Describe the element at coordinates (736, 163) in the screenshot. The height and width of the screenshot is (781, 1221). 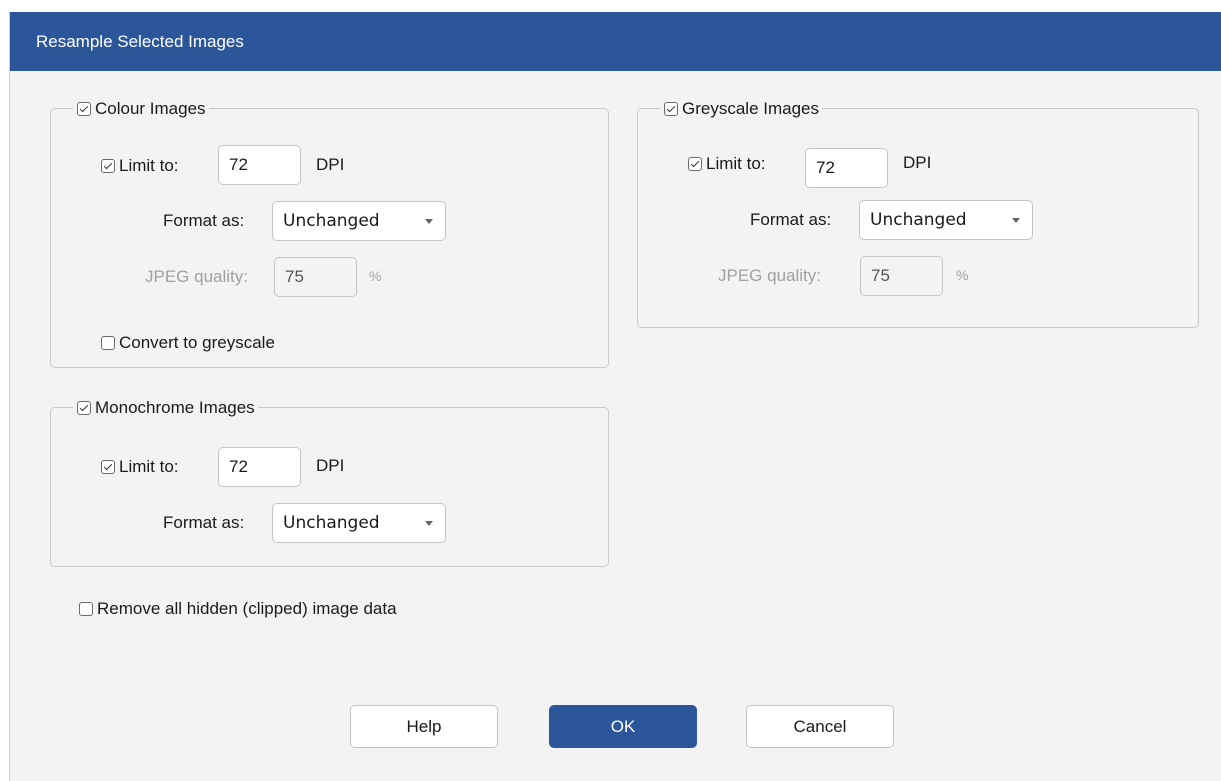
I see `greyscale-limit-label: Limit to:` at that location.